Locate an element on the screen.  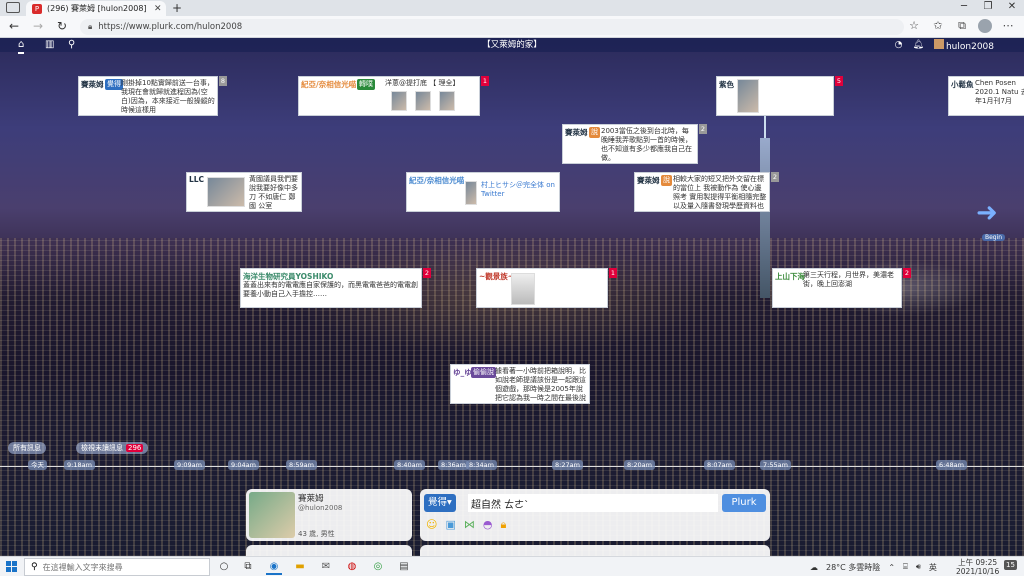
notifications-bell-icon: 🔔︎ is located at coordinates (918, 45).